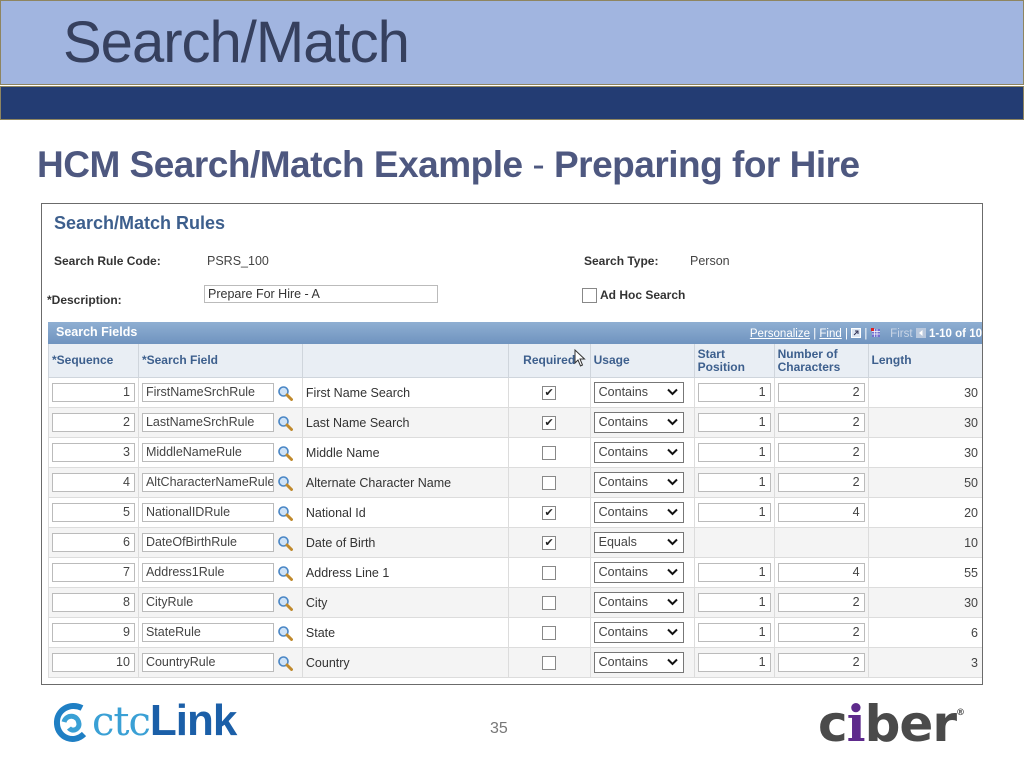 Image resolution: width=1024 pixels, height=768 pixels. I want to click on header-sequence: *Sequence, so click(93, 361).